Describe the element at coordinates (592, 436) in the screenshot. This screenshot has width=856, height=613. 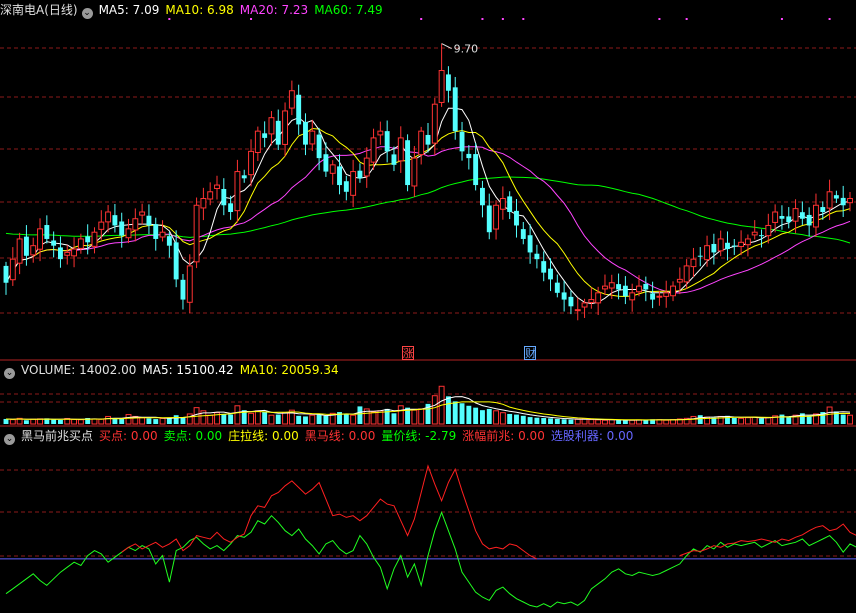
I see `stock-picker-label: 选股利器: 0.00` at that location.